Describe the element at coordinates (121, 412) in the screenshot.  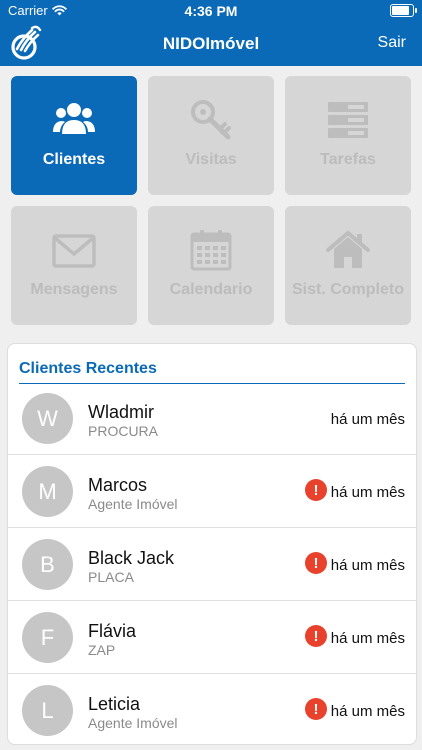
I see `client-name: Wladmir` at that location.